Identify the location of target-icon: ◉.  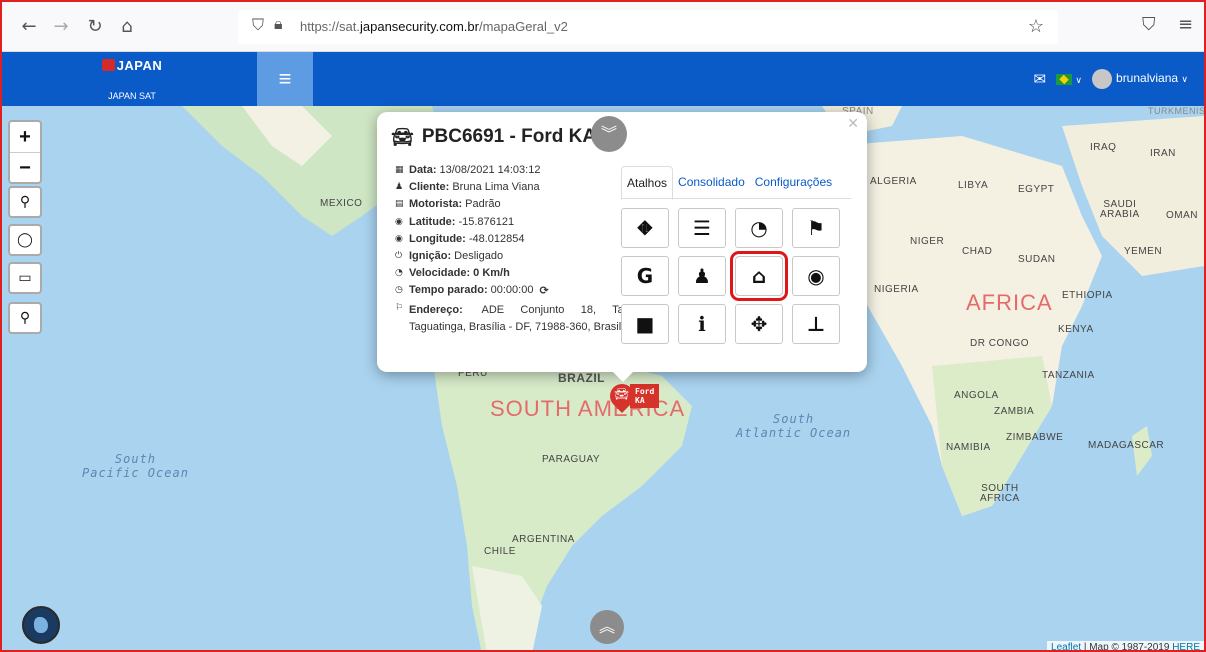
(816, 276).